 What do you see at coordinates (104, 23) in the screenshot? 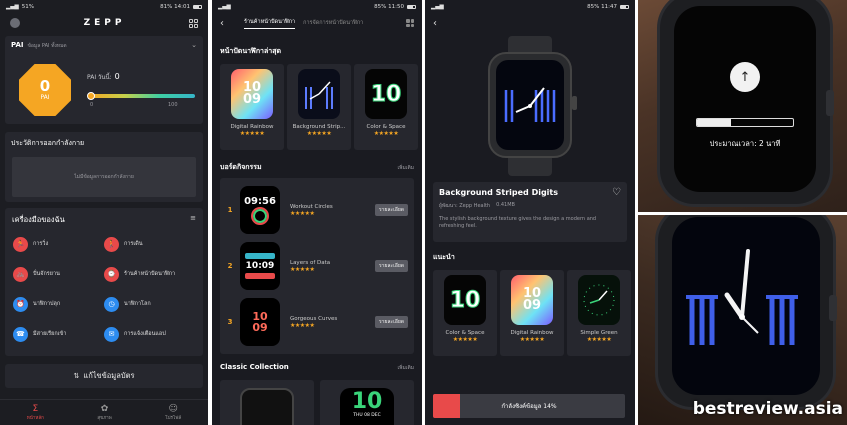
I see `app-logo: ZEPP` at bounding box center [104, 23].